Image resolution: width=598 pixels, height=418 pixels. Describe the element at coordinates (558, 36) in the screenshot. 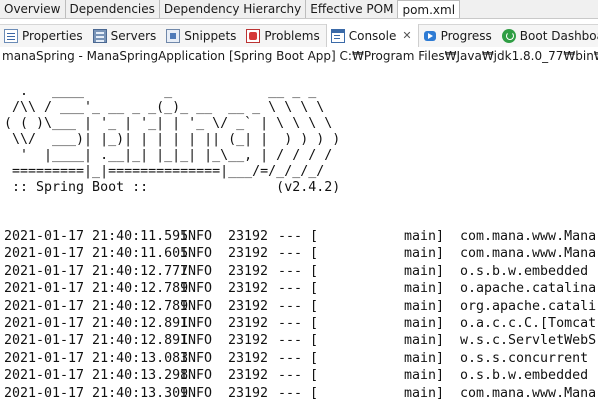

I see `tab-boot-dashboard-label: Boot Dashboard` at that location.